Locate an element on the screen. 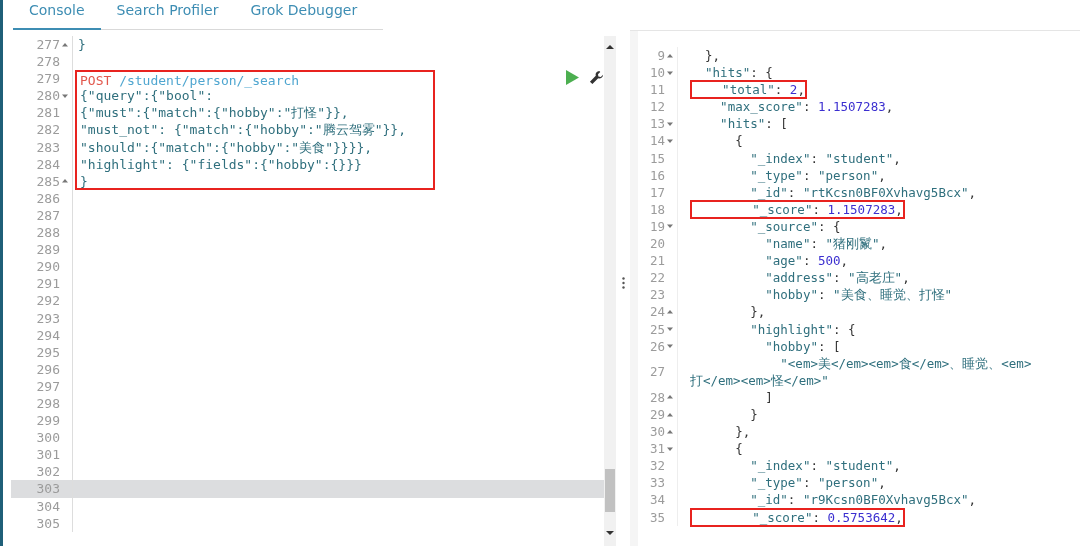  line-number: 29 is located at coordinates (657, 414).